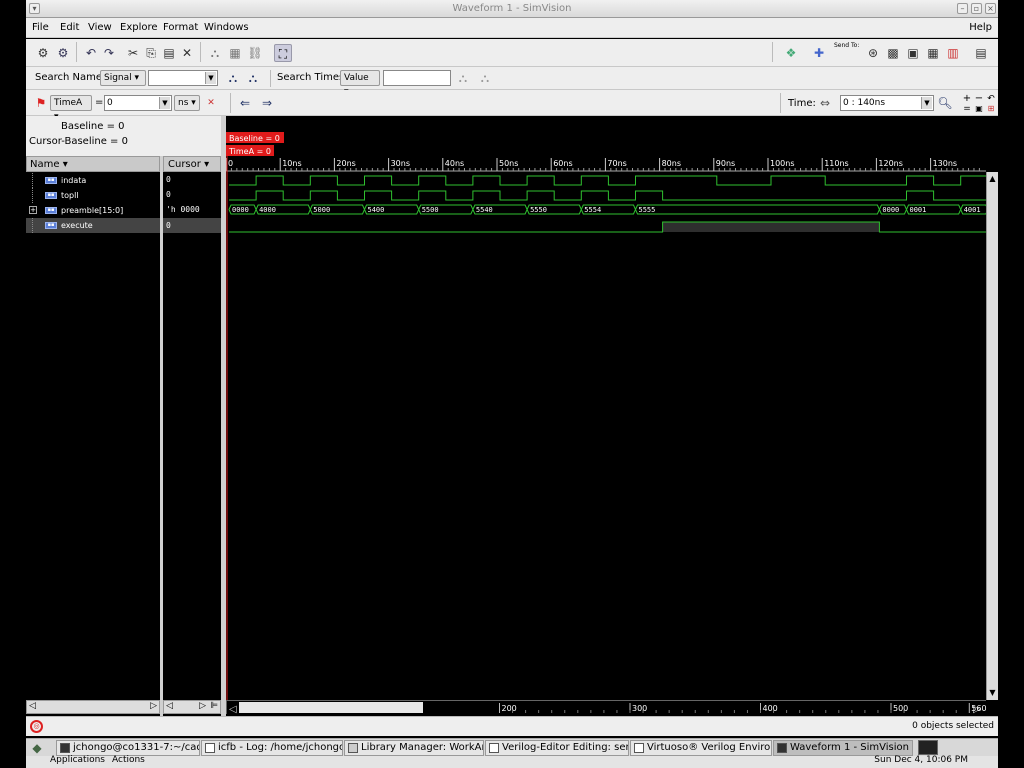  What do you see at coordinates (215, 53) in the screenshot?
I see `create-bus-icon: ⛬` at bounding box center [215, 53].